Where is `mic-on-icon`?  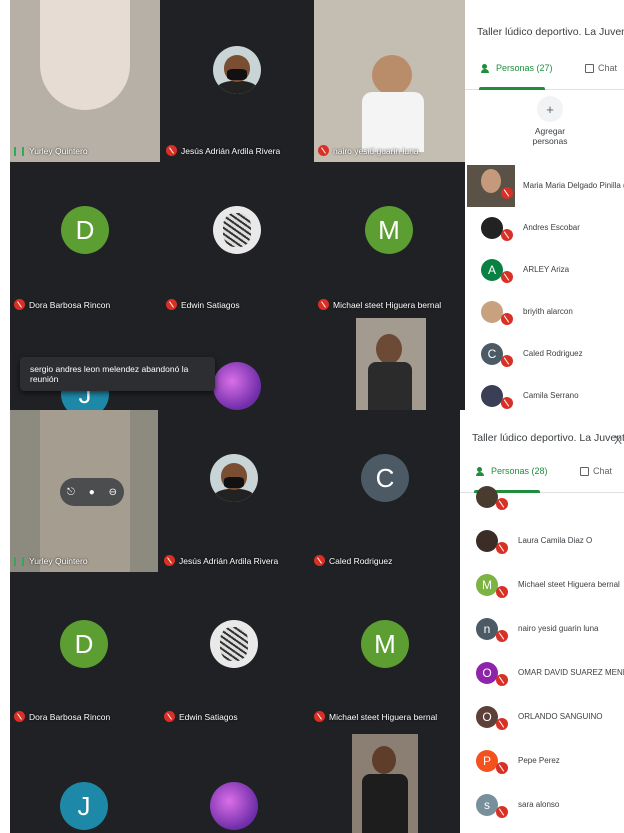 mic-on-icon is located at coordinates (19, 151).